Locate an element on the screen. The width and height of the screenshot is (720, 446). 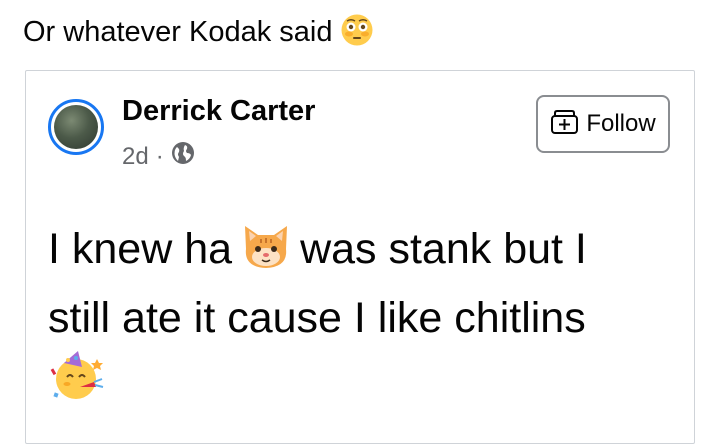
follow-label: Follow is located at coordinates (621, 123).